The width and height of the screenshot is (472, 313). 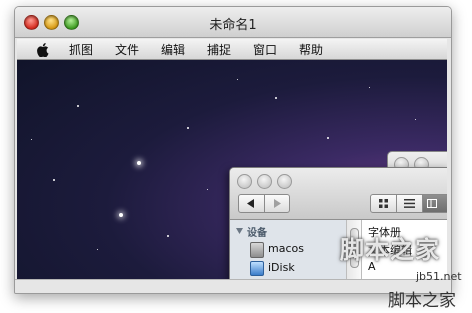 I want to click on minimize-button, so click(x=264, y=181).